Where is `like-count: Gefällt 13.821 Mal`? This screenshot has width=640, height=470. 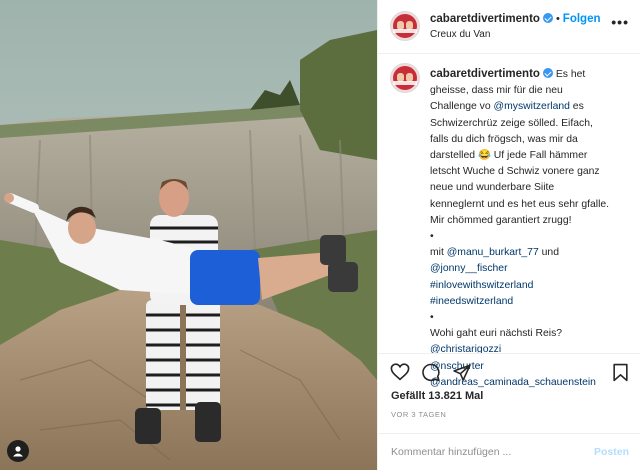
like-count: Gefällt 13.821 Mal is located at coordinates (437, 396).